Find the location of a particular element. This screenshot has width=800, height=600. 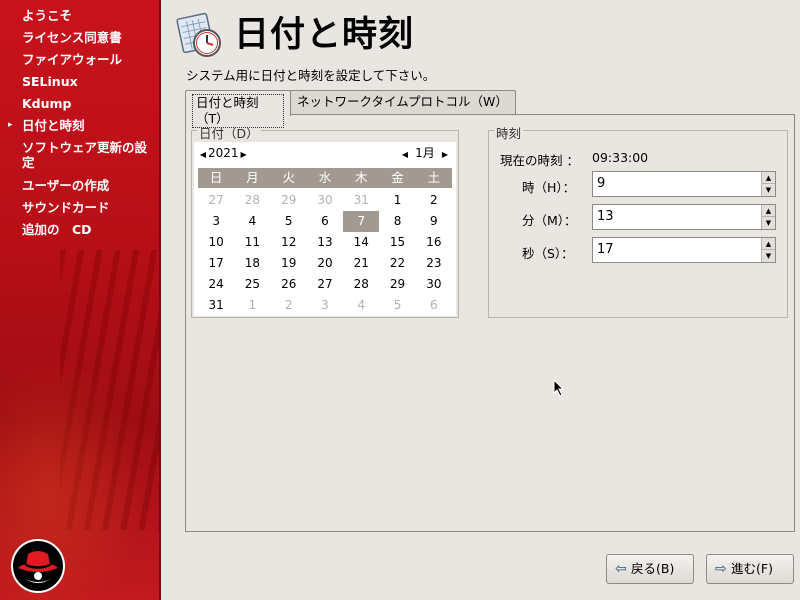

sidebar-item-label: SELinux is located at coordinates (50, 81).